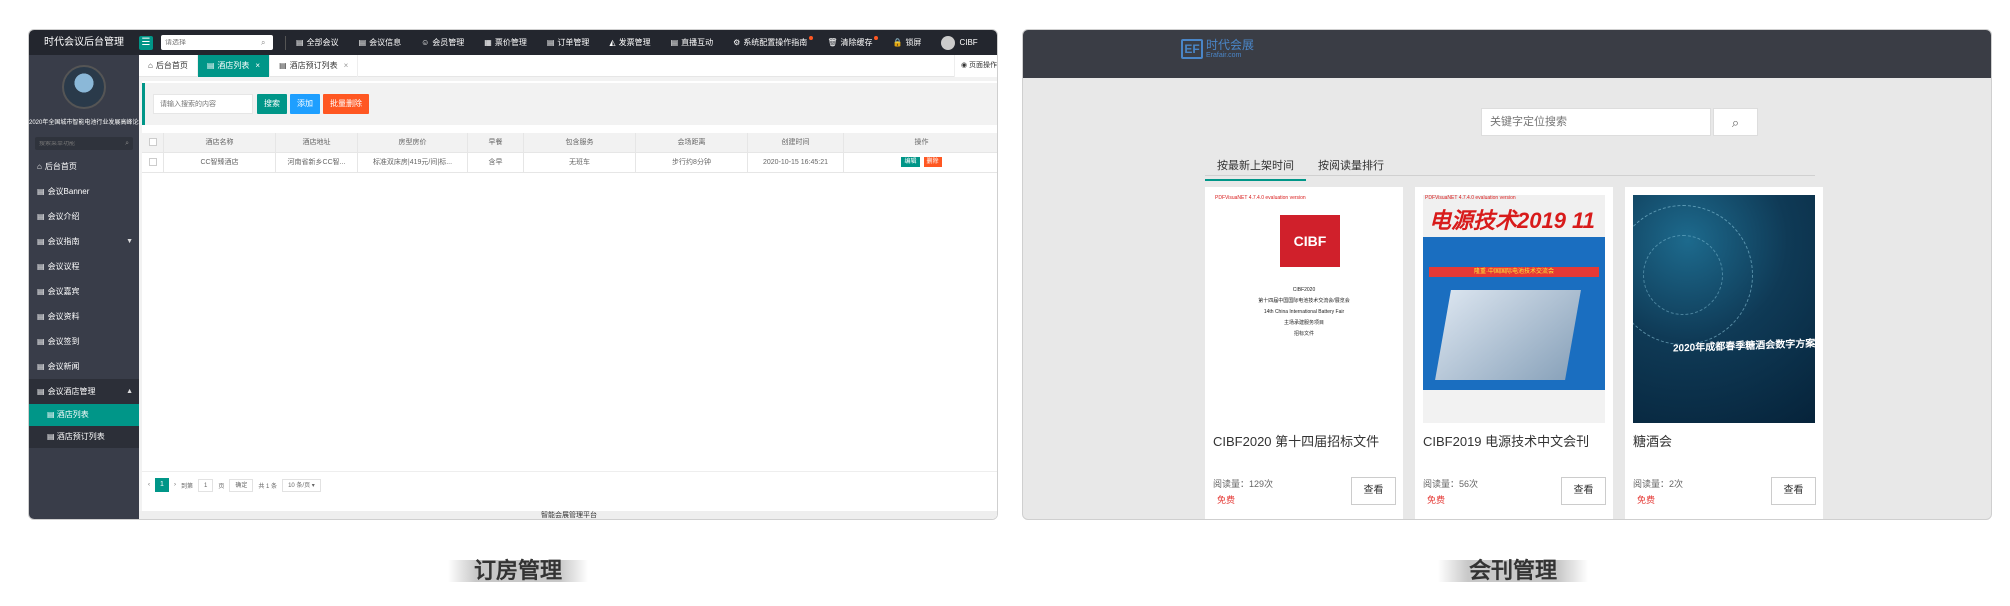  Describe the element at coordinates (206, 485) in the screenshot. I see `goto-page-input: 1` at that location.